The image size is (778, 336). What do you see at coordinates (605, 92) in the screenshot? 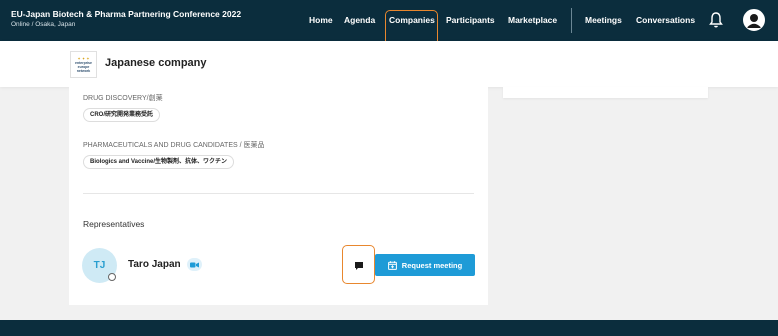
I see `side-panel` at bounding box center [605, 92].